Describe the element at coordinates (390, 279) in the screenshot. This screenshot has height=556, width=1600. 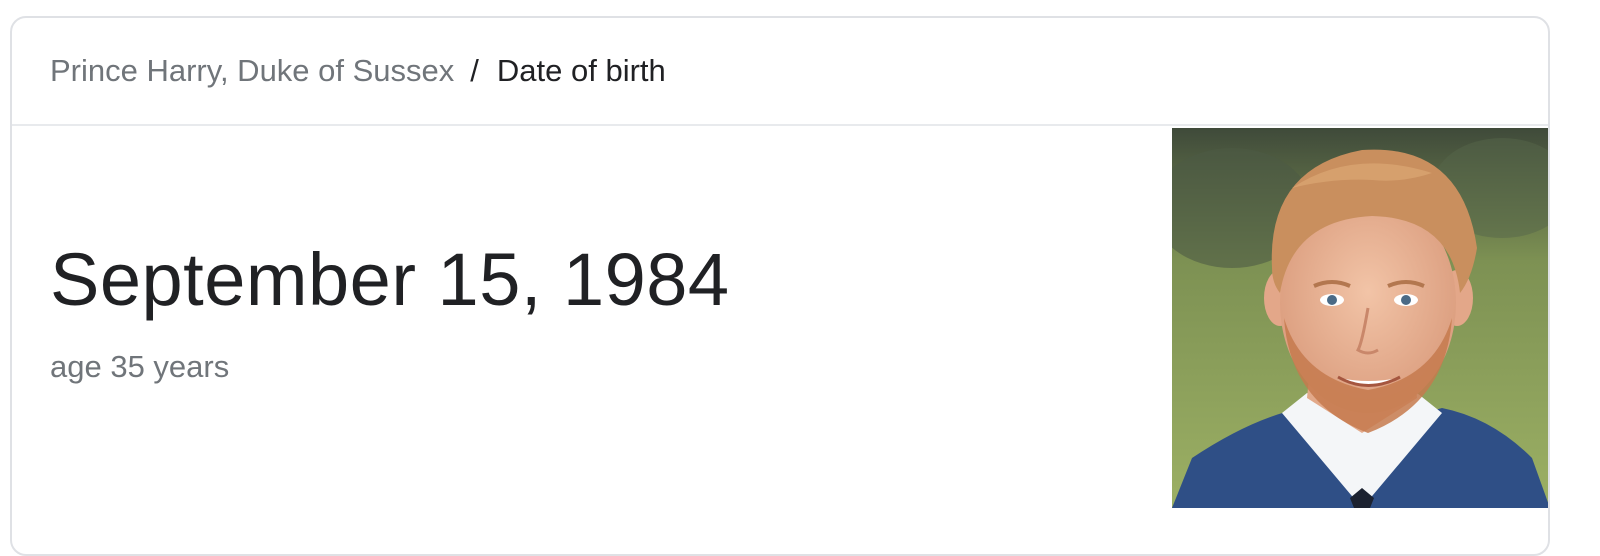
I see `answer-value: September 15, 1984` at that location.